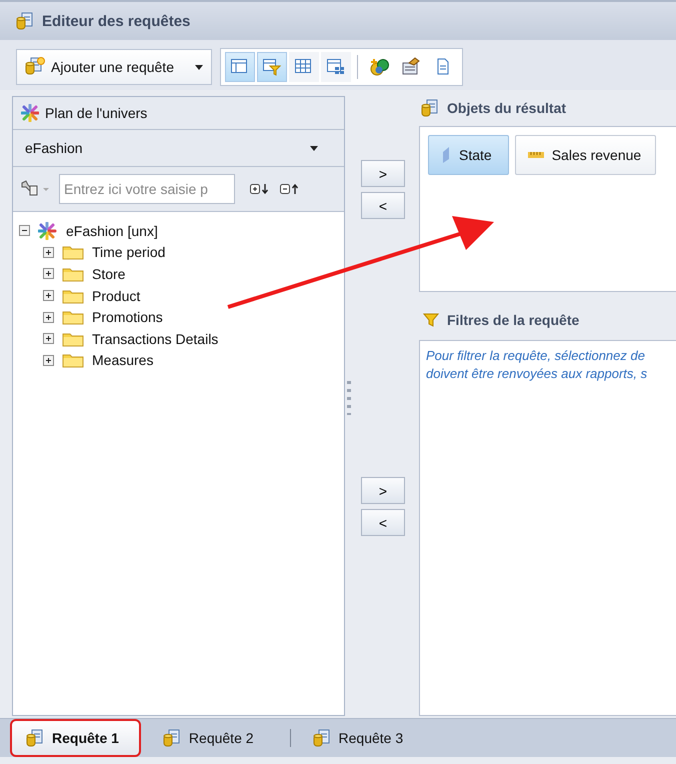  What do you see at coordinates (96, 113) in the screenshot?
I see `panel-title: Plan de l'univers` at bounding box center [96, 113].